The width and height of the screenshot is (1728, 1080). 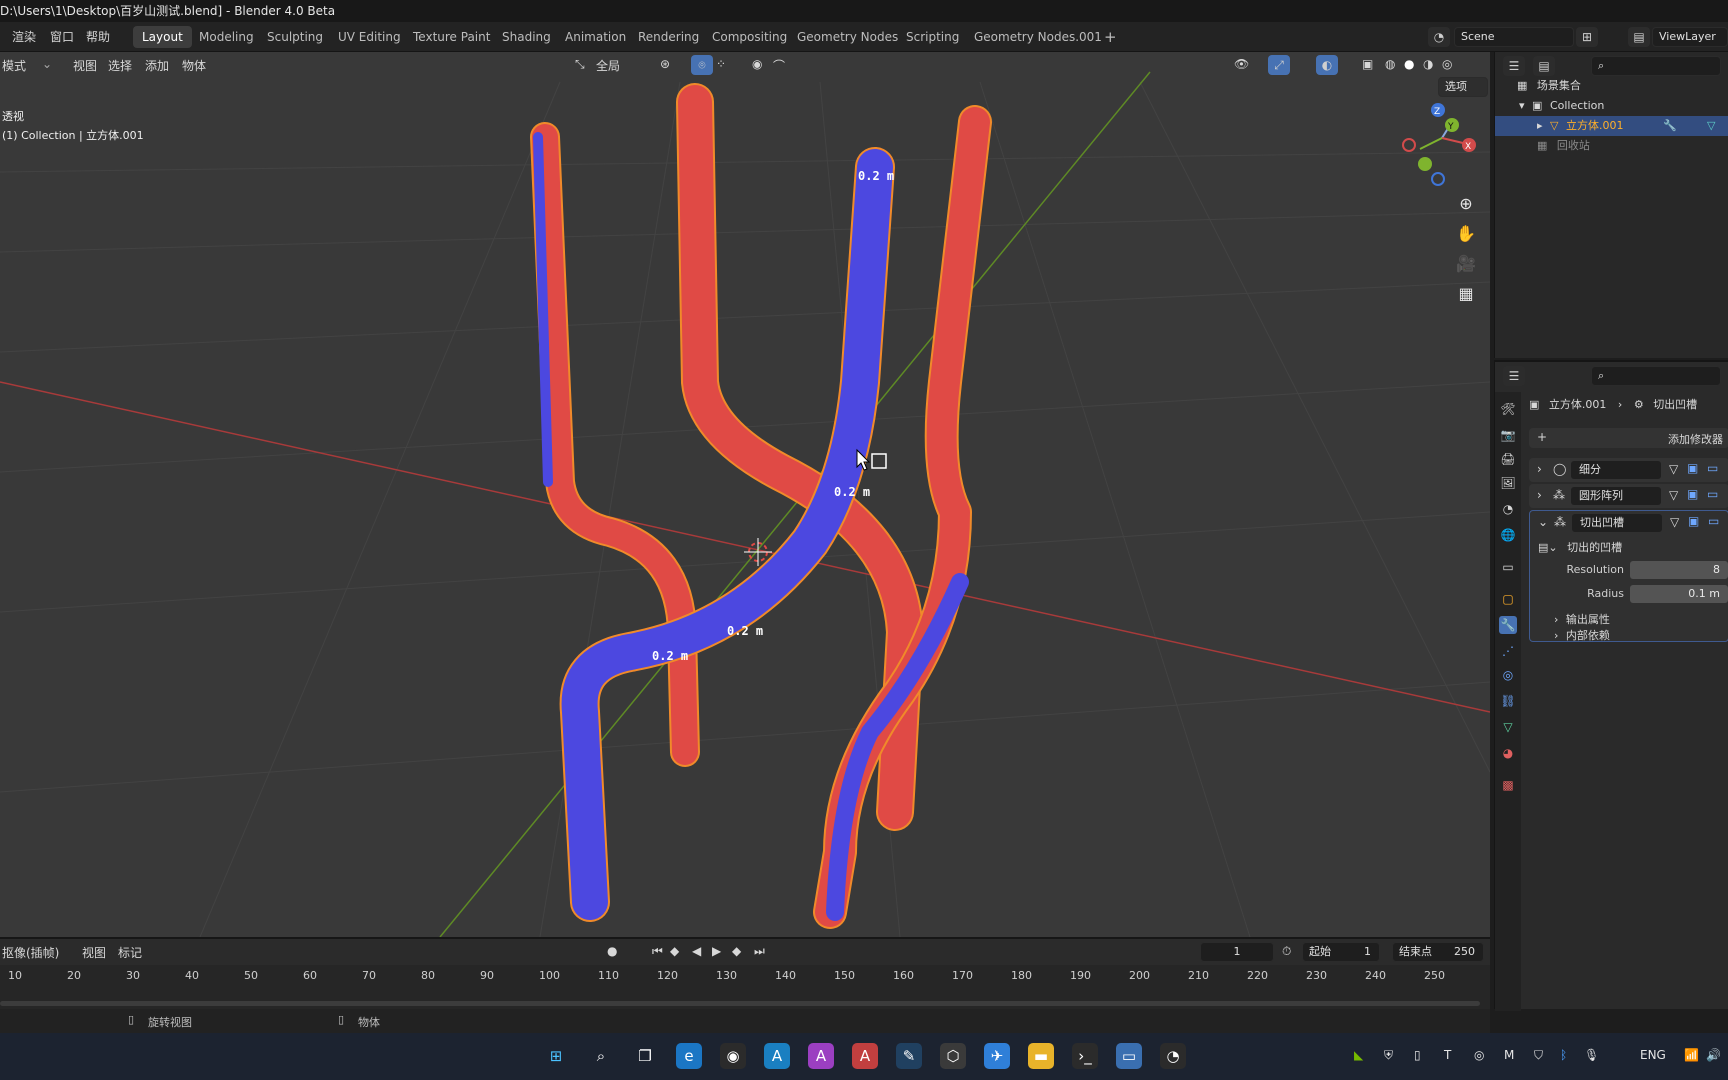 I want to click on modifier-name-field: 细分, so click(x=1616, y=470).